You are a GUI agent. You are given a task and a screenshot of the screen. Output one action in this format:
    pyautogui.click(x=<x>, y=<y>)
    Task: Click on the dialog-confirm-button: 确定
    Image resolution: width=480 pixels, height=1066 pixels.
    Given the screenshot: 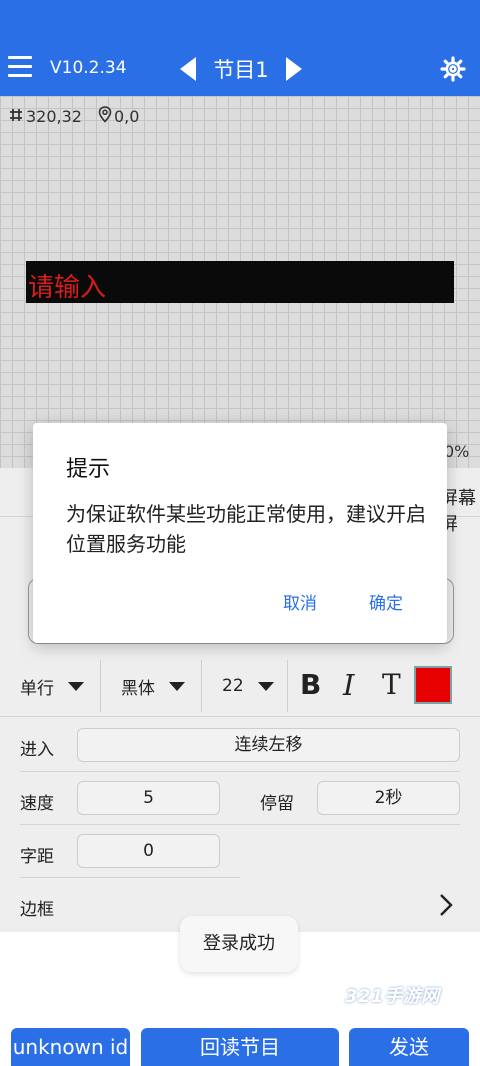 What is the action you would take?
    pyautogui.click(x=386, y=601)
    